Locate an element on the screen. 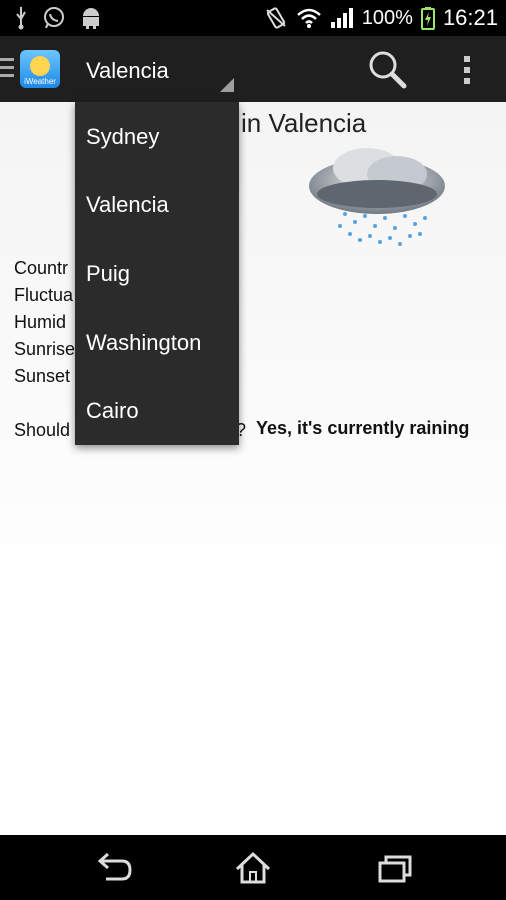  home-button is located at coordinates (253, 868).